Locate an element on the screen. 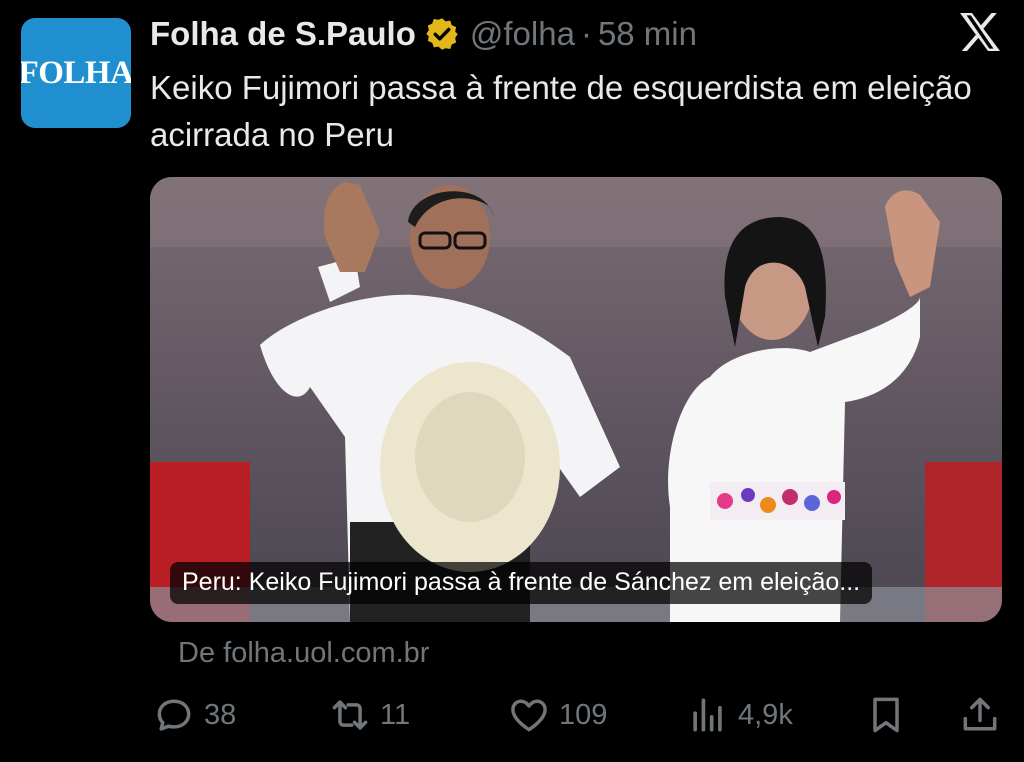  reply-button: 38 is located at coordinates (194, 715).